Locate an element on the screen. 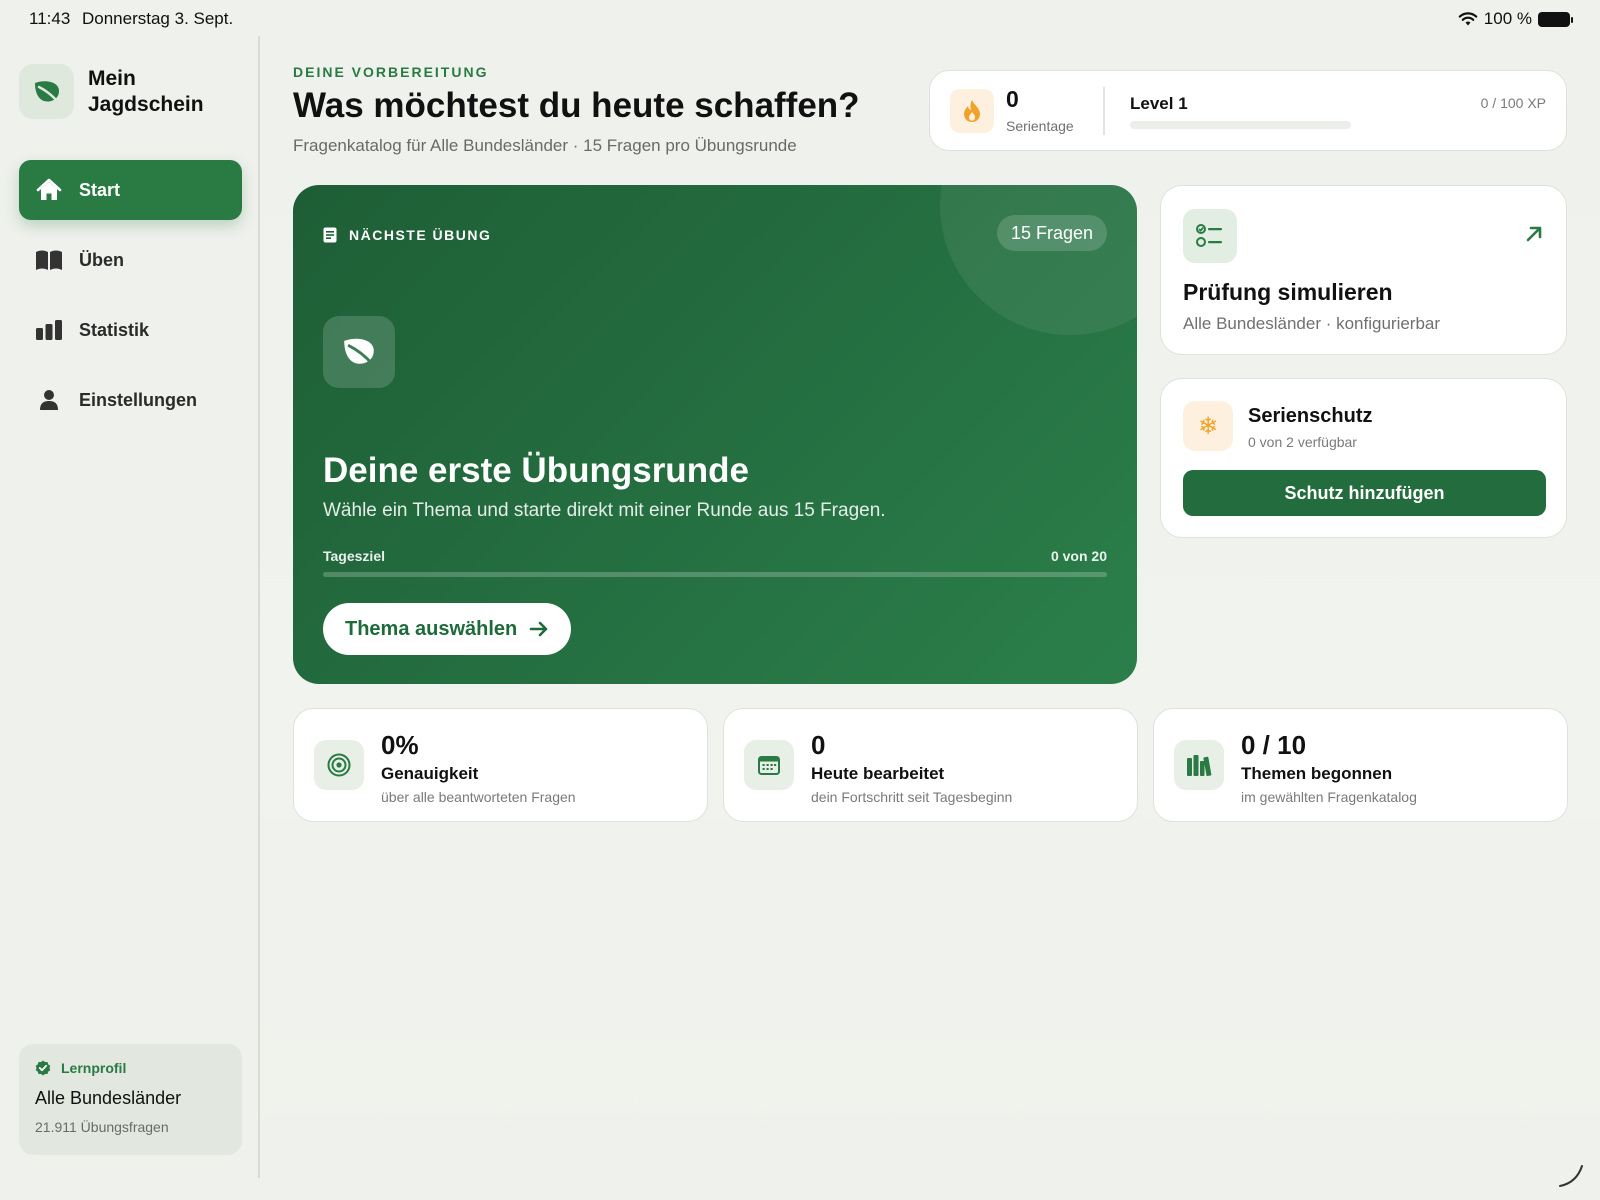 This screenshot has width=1600, height=1200. flame-icon is located at coordinates (972, 111).